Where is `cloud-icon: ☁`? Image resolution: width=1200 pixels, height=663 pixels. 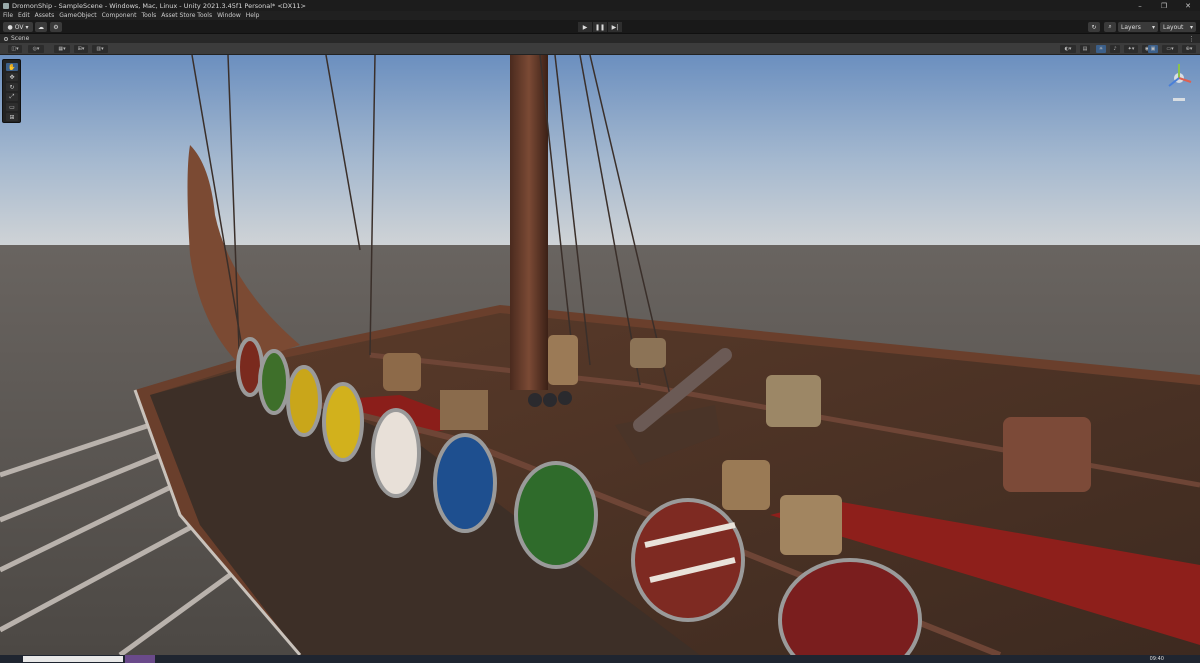
cloud-icon: ☁ is located at coordinates (41, 27).